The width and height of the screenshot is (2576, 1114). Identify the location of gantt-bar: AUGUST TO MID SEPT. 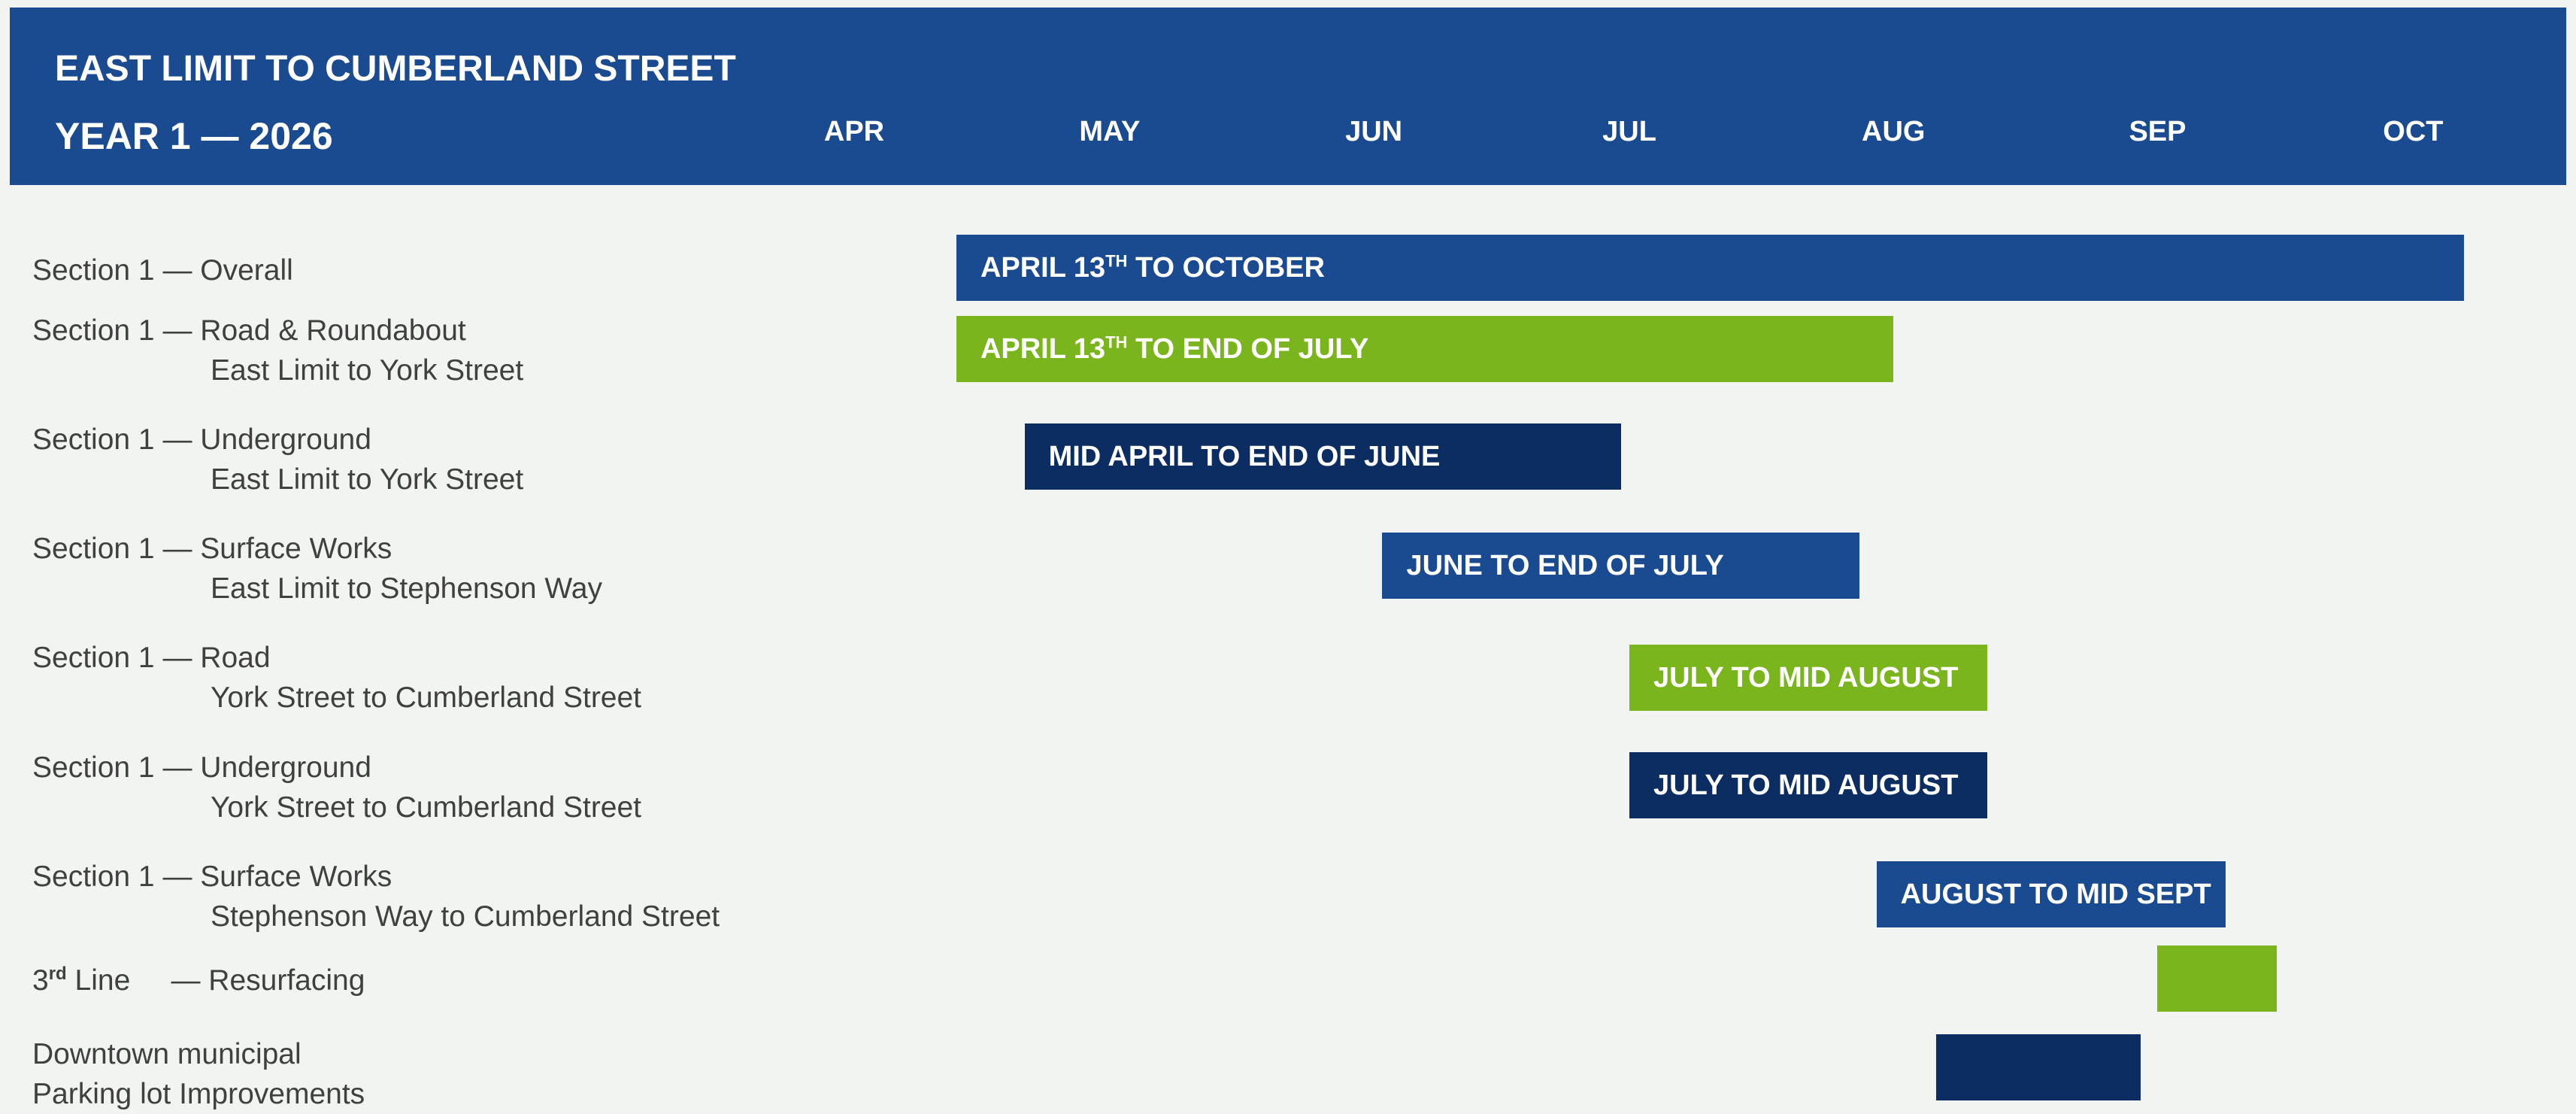
(2051, 894).